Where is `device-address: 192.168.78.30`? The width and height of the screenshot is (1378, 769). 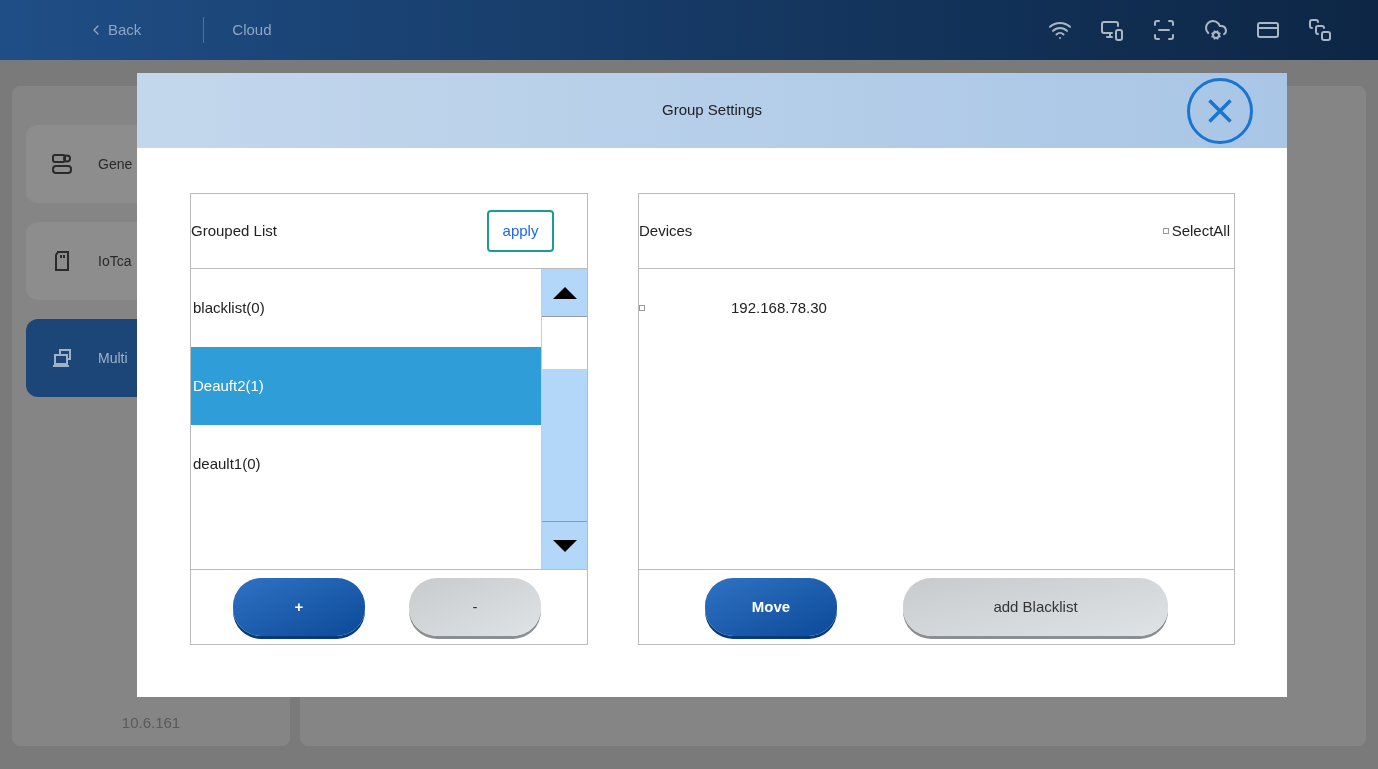
device-address: 192.168.78.30 is located at coordinates (779, 307).